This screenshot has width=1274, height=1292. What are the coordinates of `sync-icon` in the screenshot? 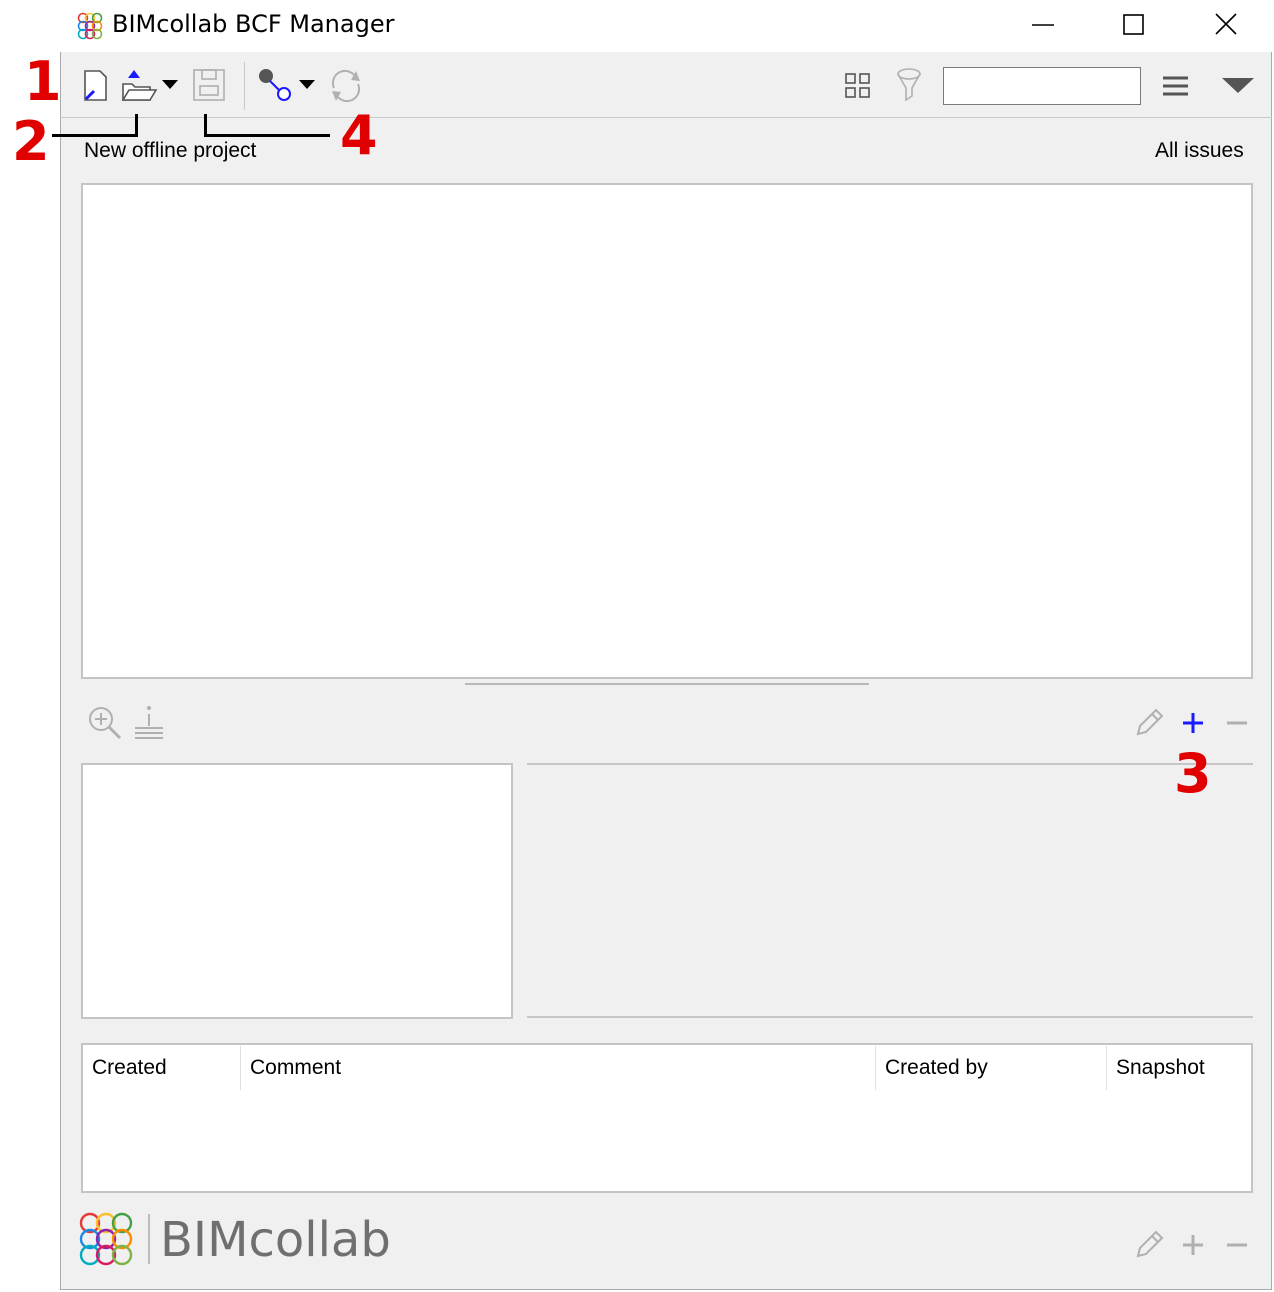 It's located at (346, 86).